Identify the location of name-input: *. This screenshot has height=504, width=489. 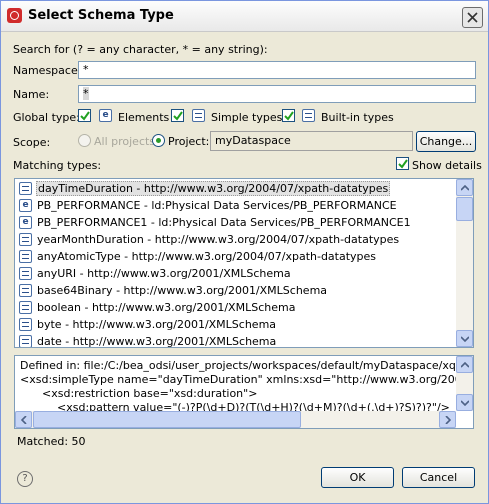
(277, 94).